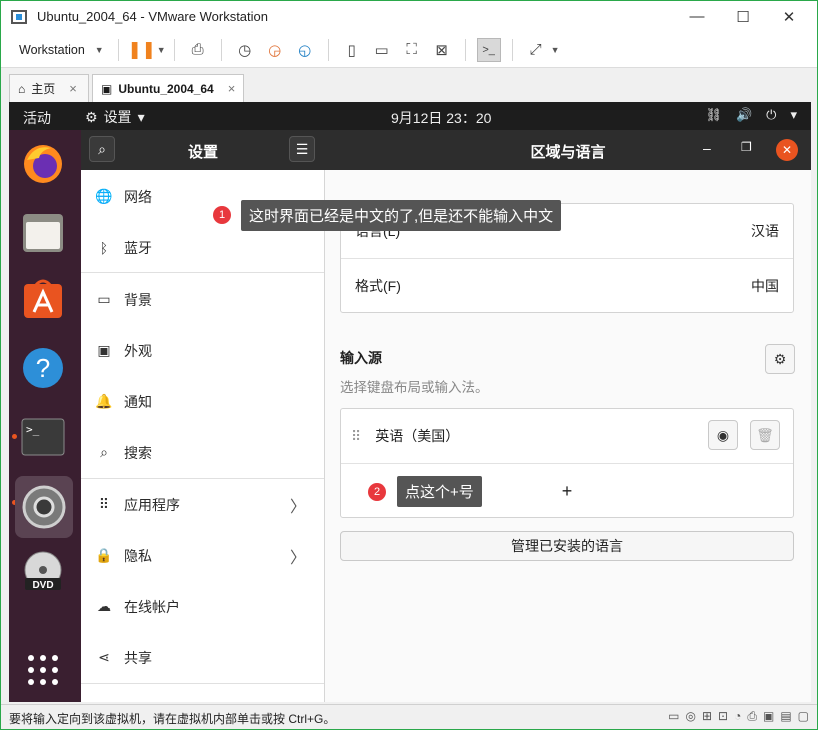 This screenshot has width=818, height=730. Describe the element at coordinates (743, 16) in the screenshot. I see `maximize-button: ☐` at that location.